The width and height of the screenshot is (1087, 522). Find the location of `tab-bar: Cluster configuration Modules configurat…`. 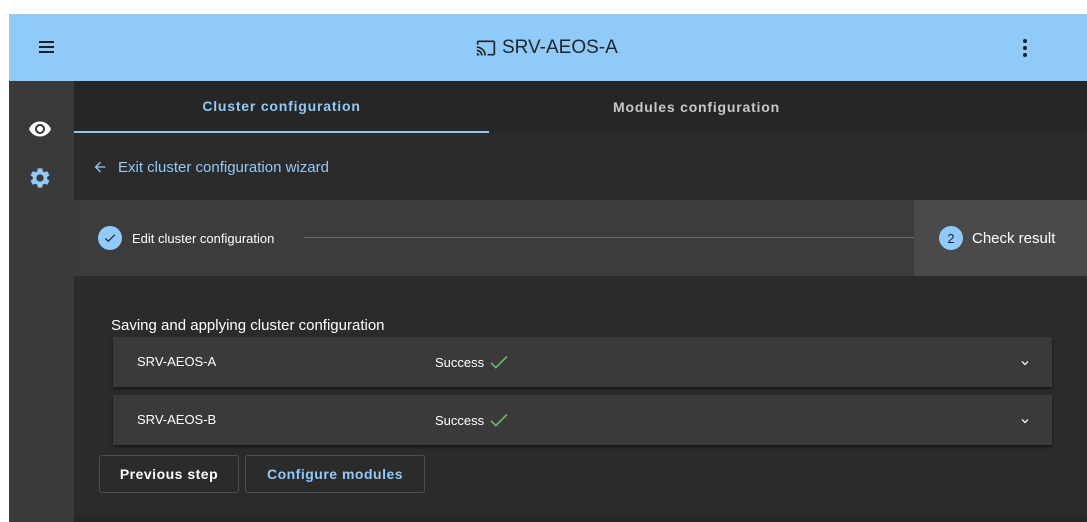

tab-bar: Cluster configuration Modules configurat… is located at coordinates (580, 107).